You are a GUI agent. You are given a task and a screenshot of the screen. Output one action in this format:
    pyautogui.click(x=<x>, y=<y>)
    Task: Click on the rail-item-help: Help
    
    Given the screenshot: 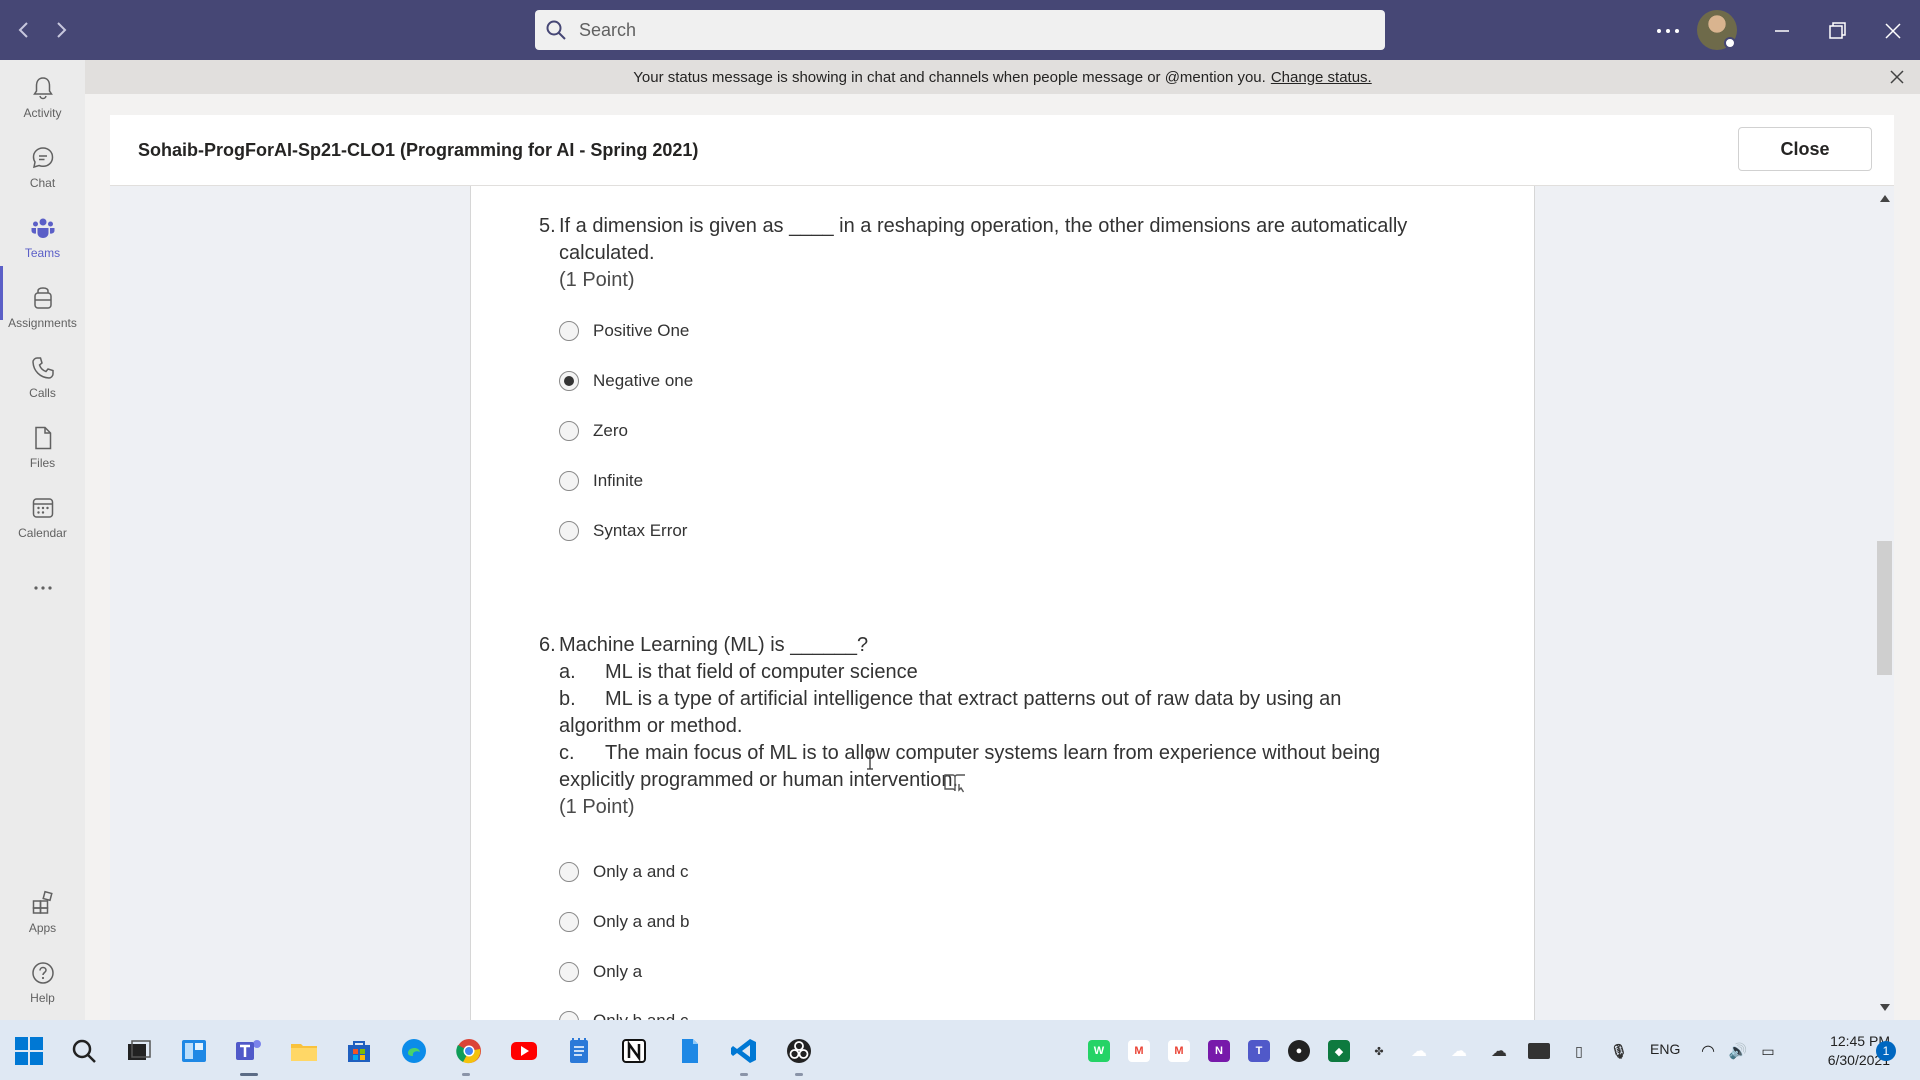 What is the action you would take?
    pyautogui.click(x=42, y=987)
    